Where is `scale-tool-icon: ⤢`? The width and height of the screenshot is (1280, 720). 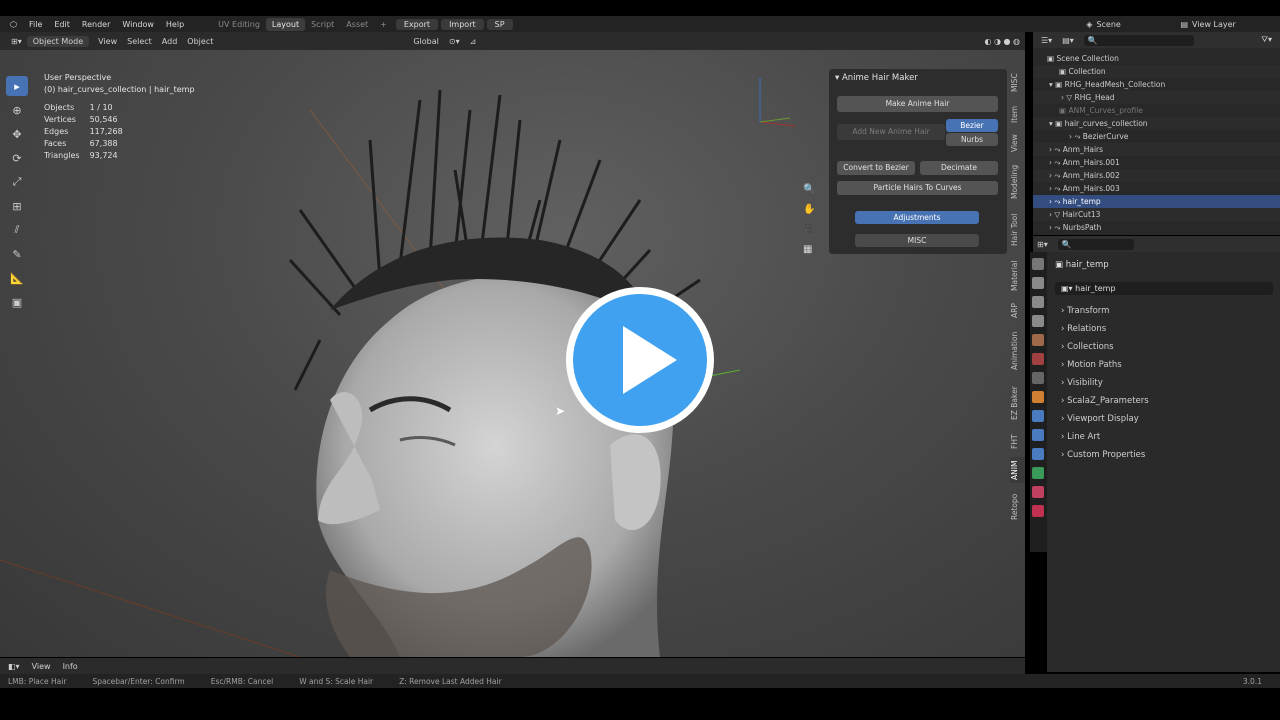
scale-tool-icon: ⤢ is located at coordinates (17, 182).